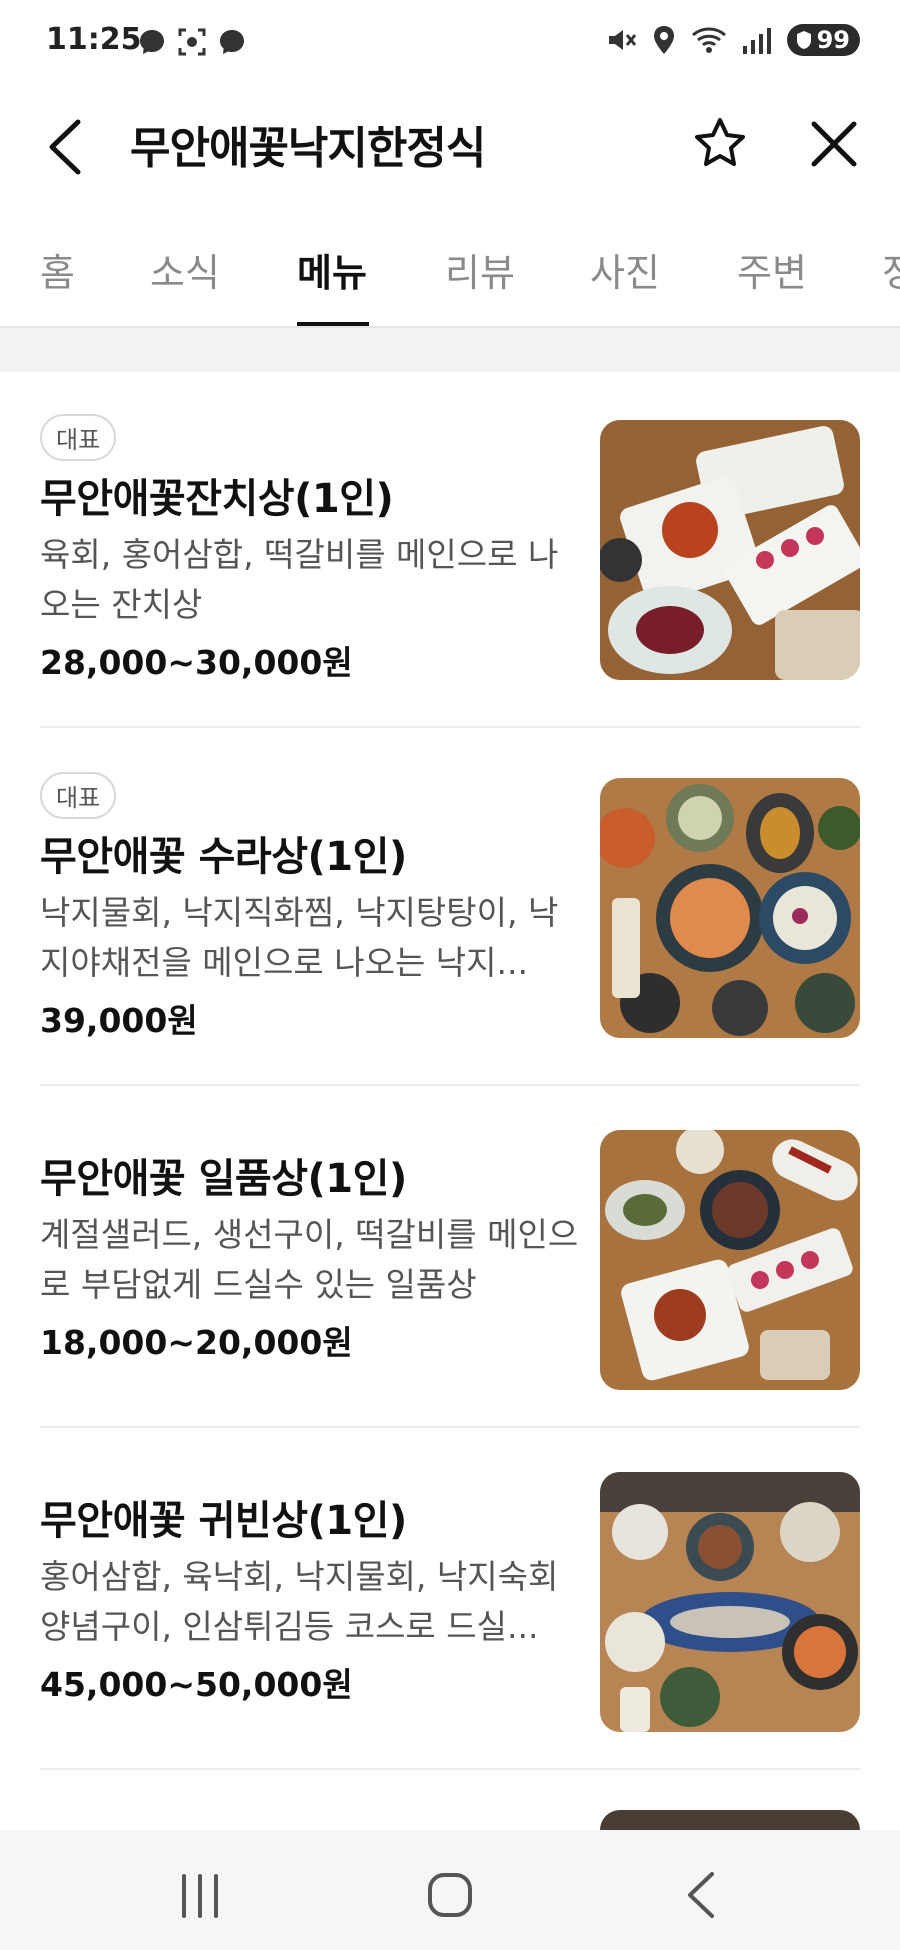 Image resolution: width=900 pixels, height=1950 pixels. Describe the element at coordinates (622, 40) in the screenshot. I see `mute-icon` at that location.